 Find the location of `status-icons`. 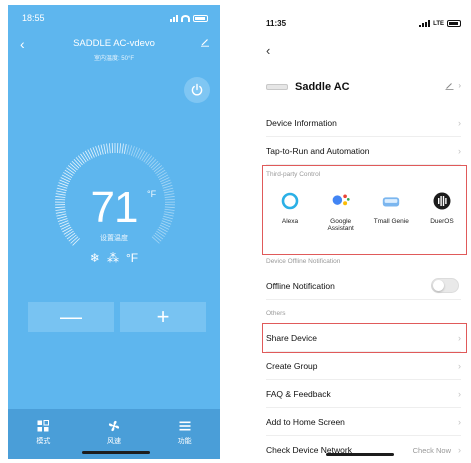

status-icons is located at coordinates (189, 18).